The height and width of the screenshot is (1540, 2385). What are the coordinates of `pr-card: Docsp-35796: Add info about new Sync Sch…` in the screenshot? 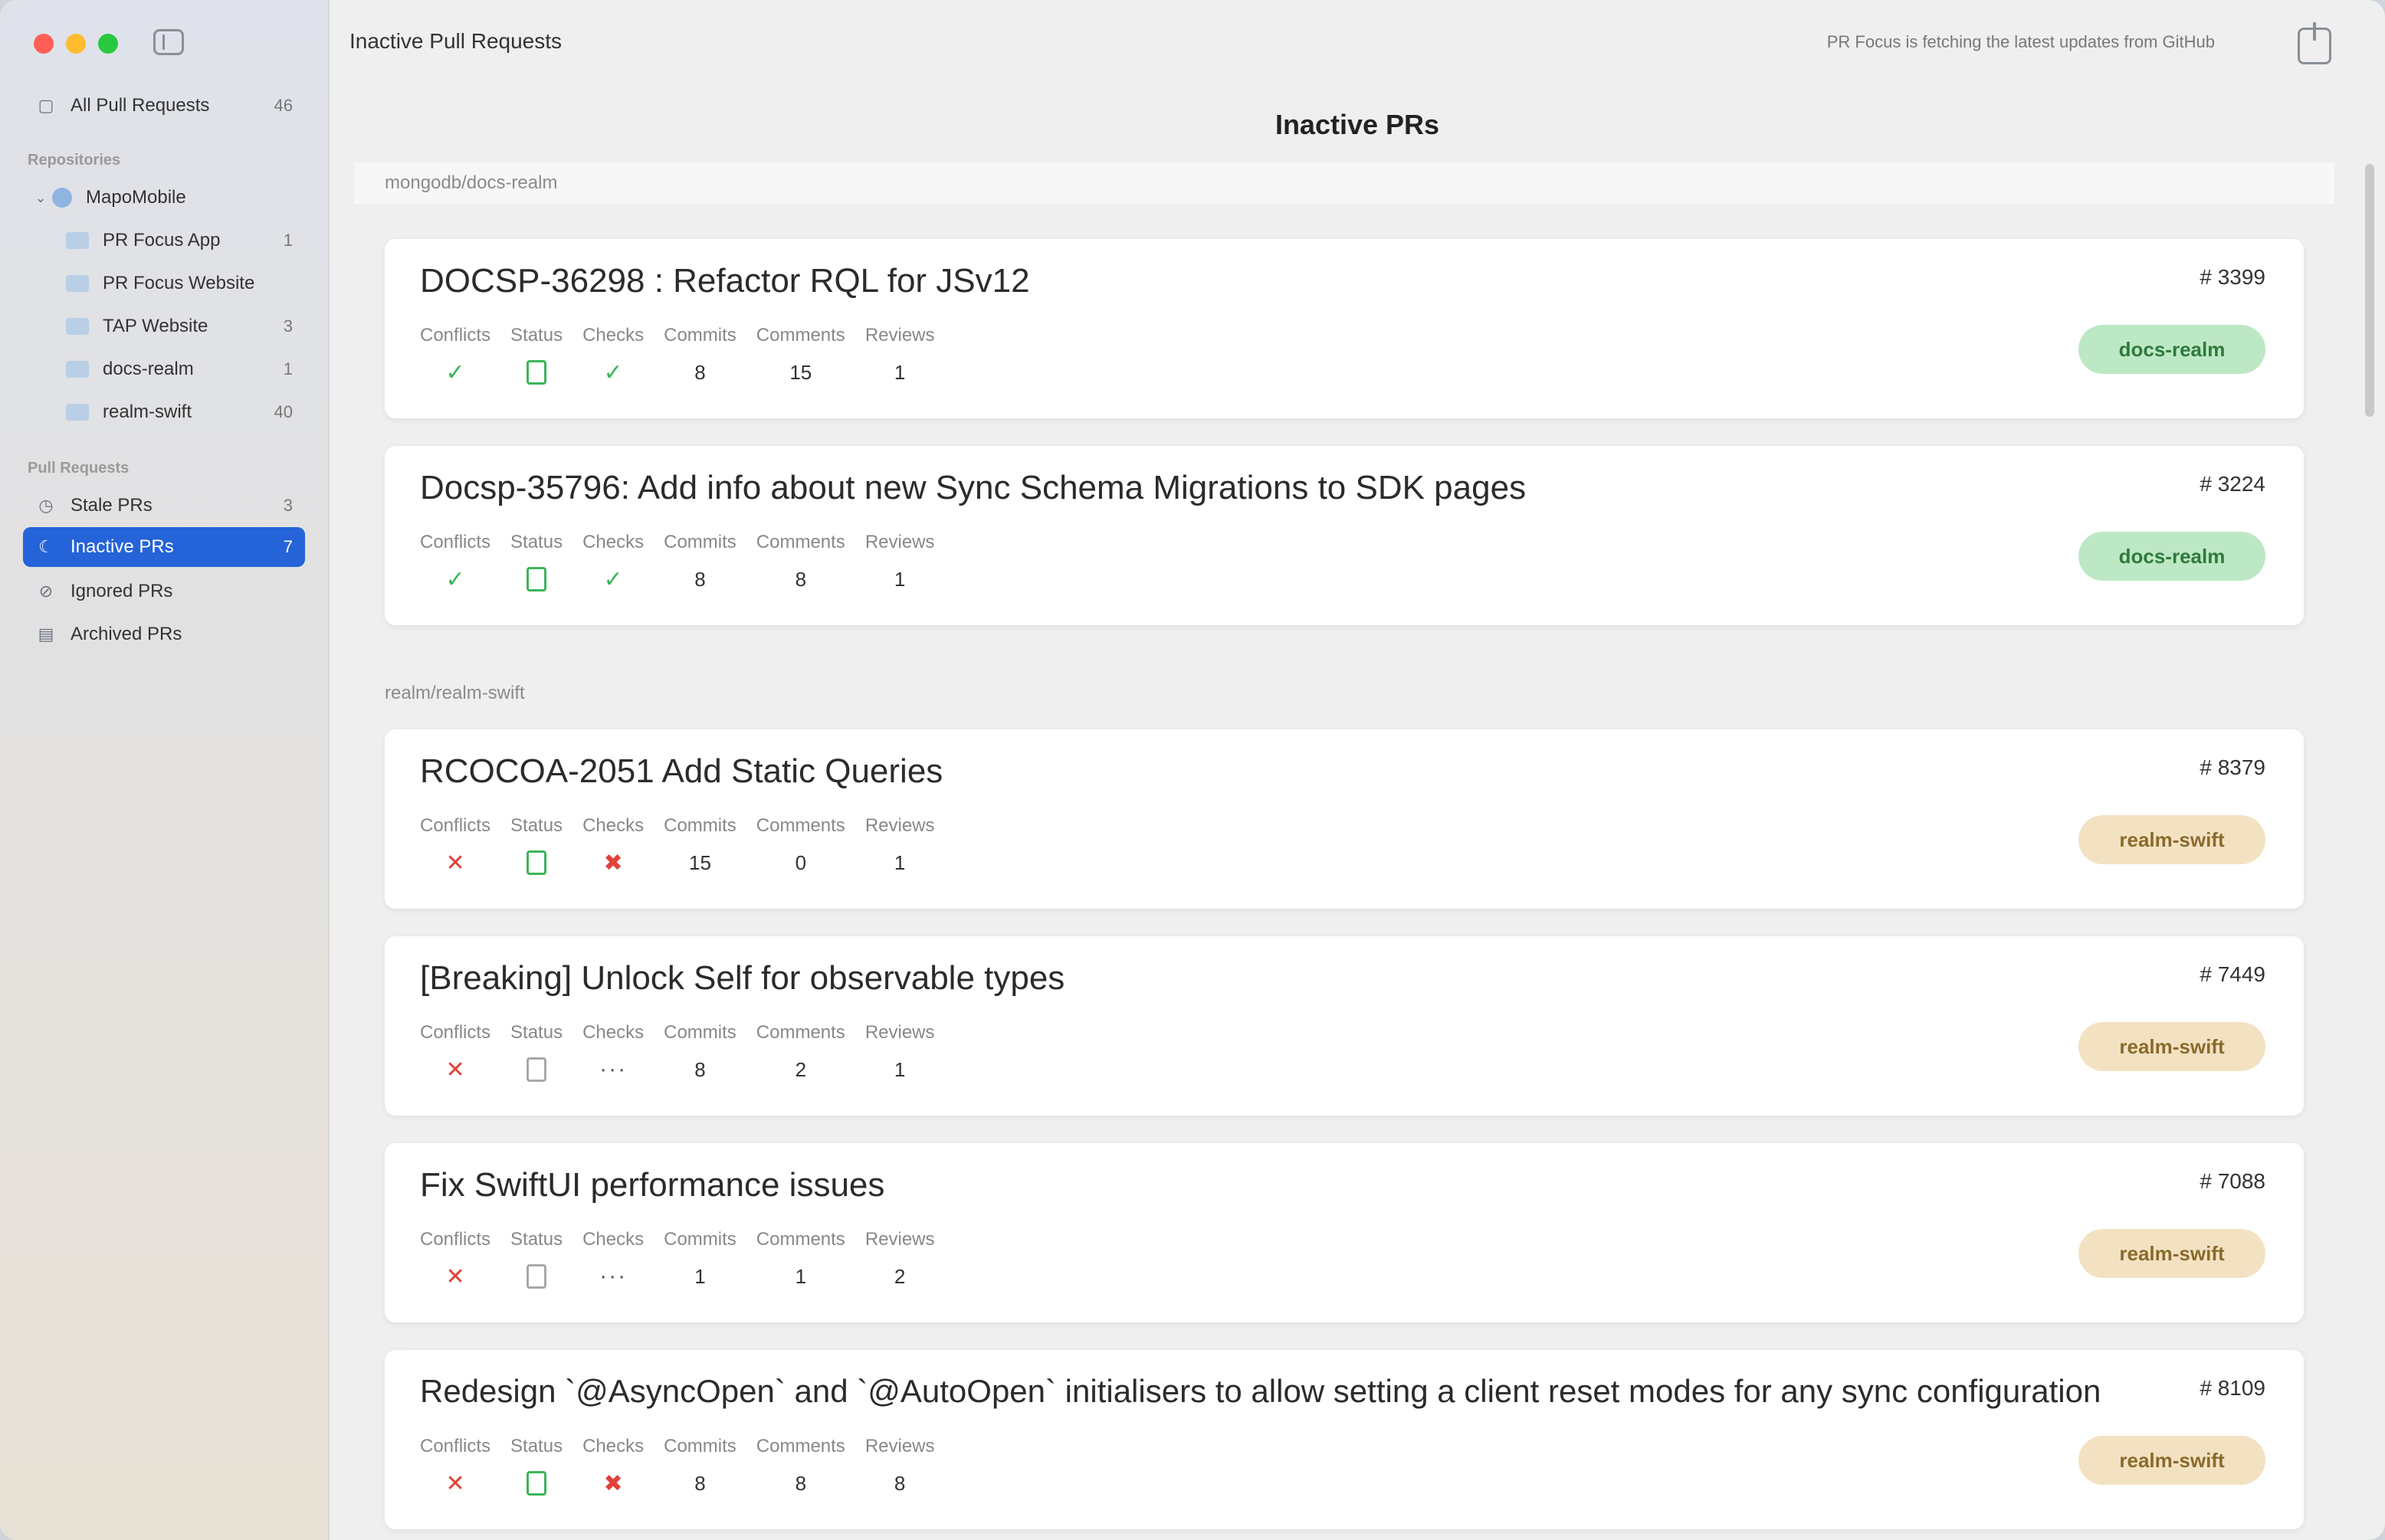 It's located at (1344, 535).